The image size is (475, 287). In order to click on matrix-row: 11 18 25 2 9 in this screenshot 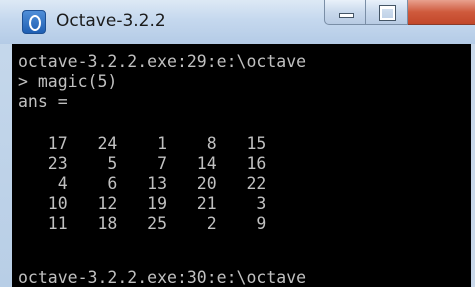, I will do `click(142, 223)`.